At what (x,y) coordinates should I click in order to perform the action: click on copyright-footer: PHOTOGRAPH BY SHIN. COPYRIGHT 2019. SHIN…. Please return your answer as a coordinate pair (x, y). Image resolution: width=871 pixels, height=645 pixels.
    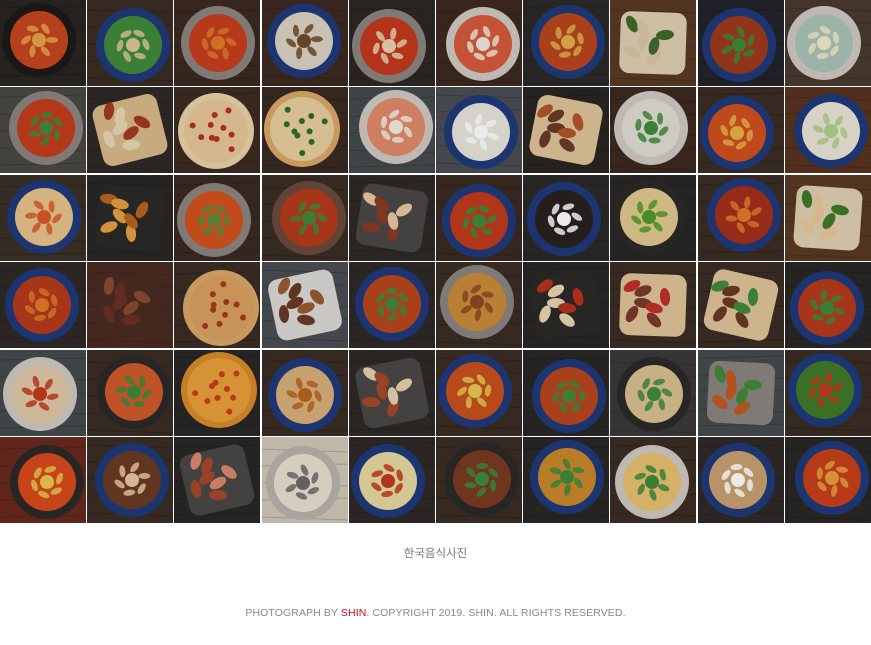
    Looking at the image, I should click on (435, 613).